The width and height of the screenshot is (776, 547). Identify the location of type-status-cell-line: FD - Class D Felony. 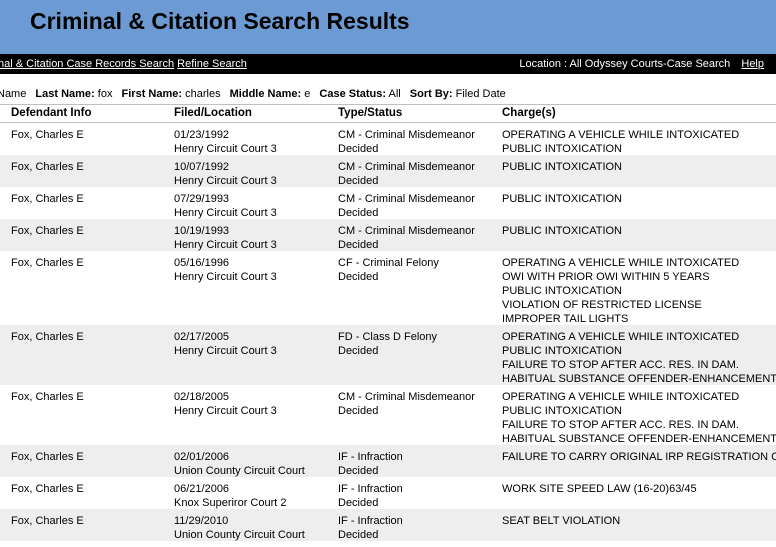
(388, 337).